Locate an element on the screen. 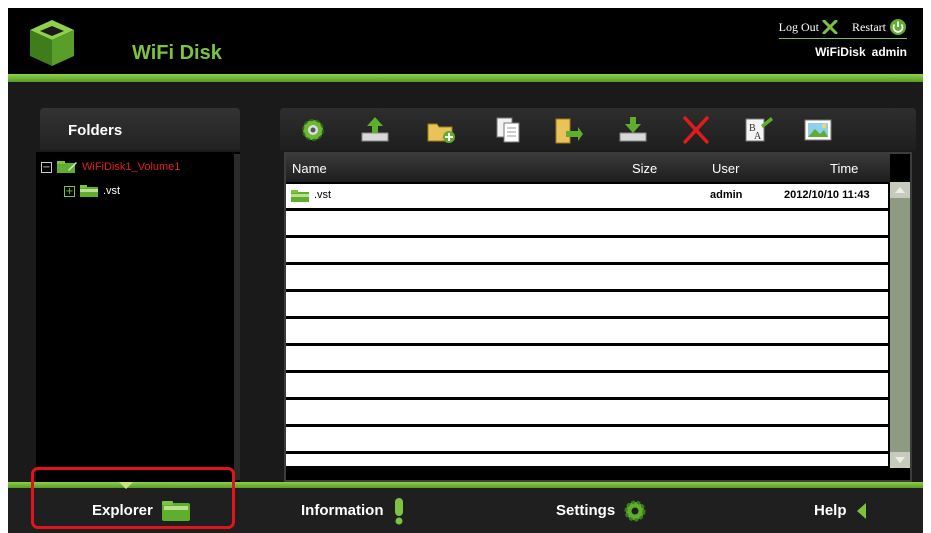 The height and width of the screenshot is (533, 931). tree-item-label: WiFiDisk1_Volume1 is located at coordinates (131, 167).